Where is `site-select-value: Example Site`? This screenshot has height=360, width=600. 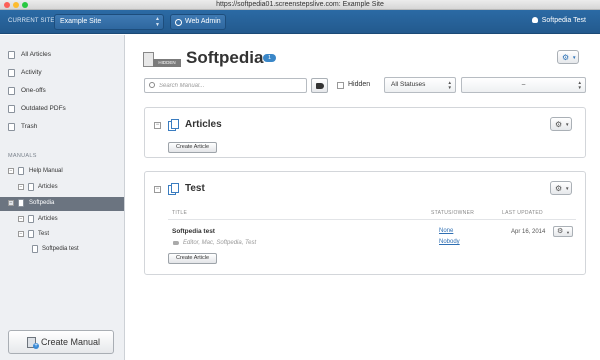
site-select-value: Example Site is located at coordinates (81, 21).